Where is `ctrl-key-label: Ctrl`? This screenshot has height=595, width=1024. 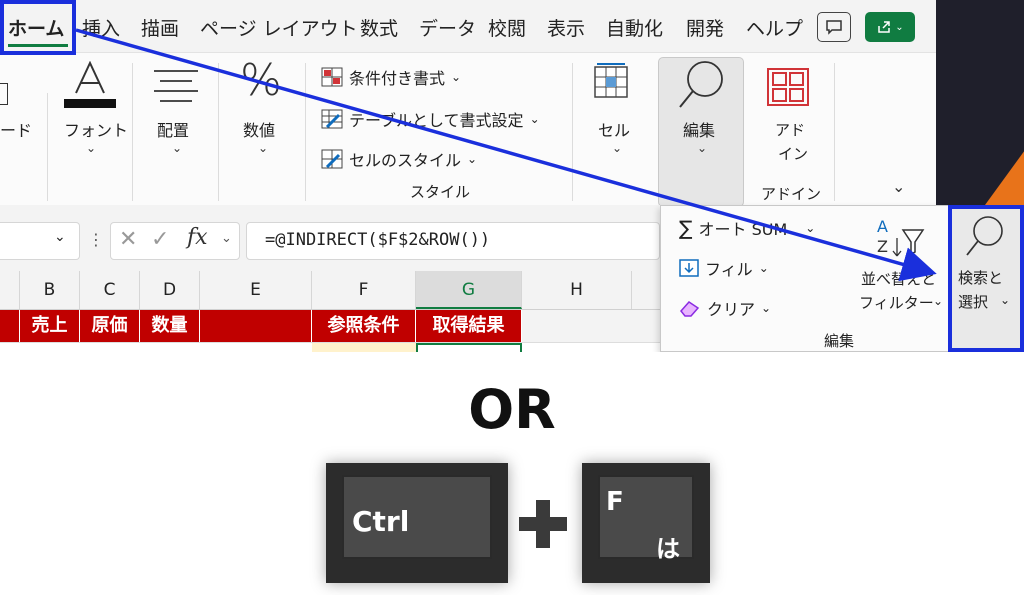
ctrl-key-label: Ctrl is located at coordinates (381, 521).